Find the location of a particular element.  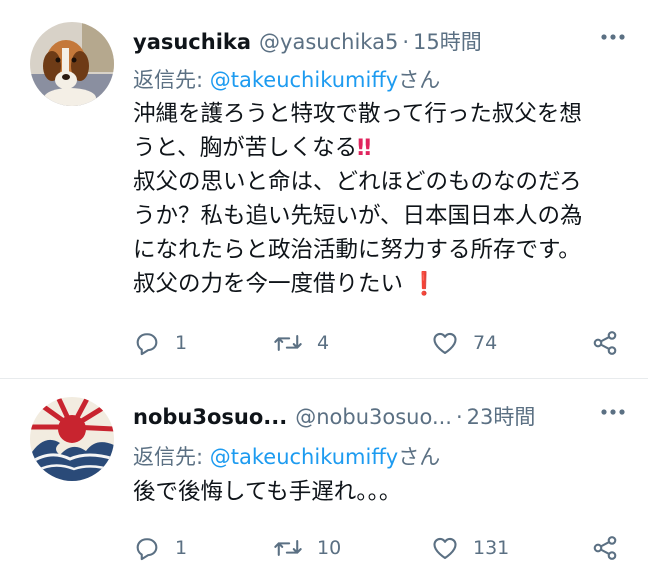

double-exclamation-icon: ‼ is located at coordinates (364, 148).